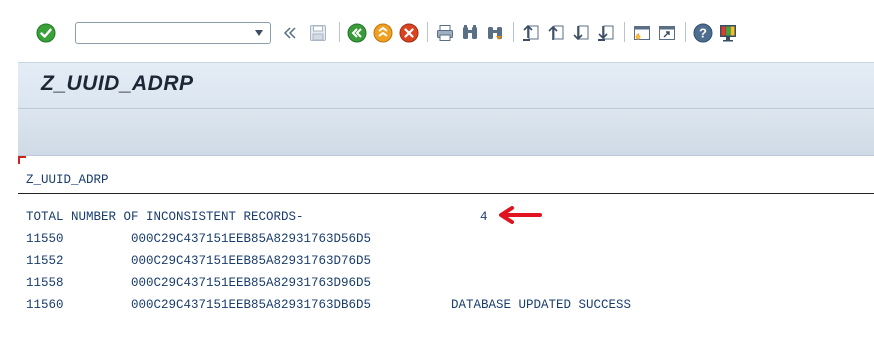 This screenshot has width=874, height=360. Describe the element at coordinates (728, 33) in the screenshot. I see `customize-layout-icon` at that location.